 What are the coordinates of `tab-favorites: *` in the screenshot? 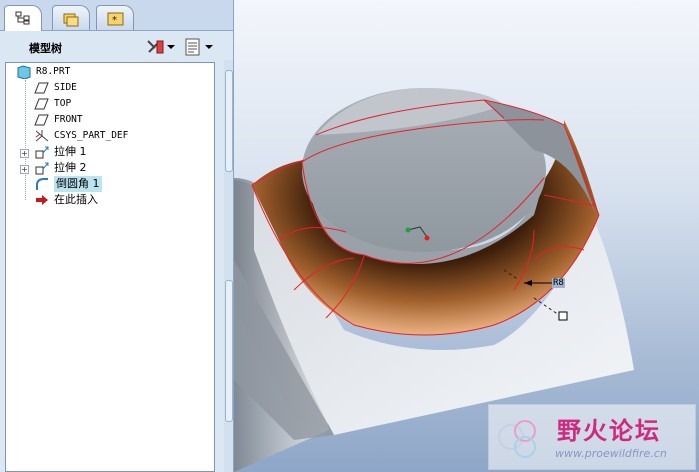 It's located at (115, 17).